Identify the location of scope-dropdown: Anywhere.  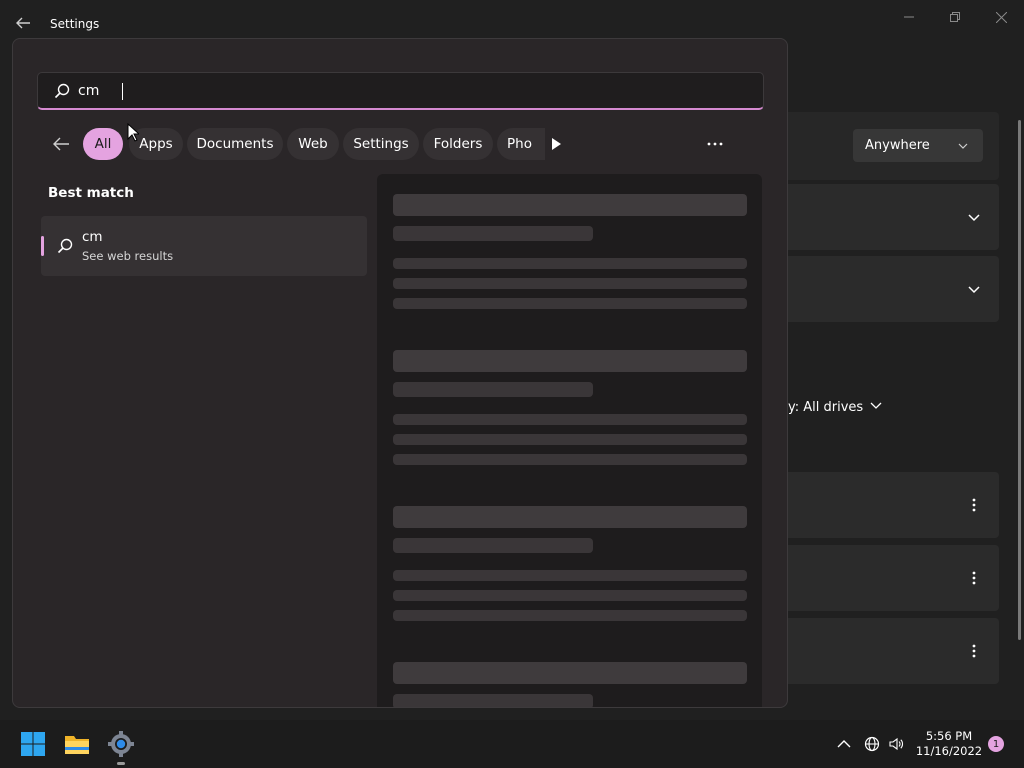
(918, 145).